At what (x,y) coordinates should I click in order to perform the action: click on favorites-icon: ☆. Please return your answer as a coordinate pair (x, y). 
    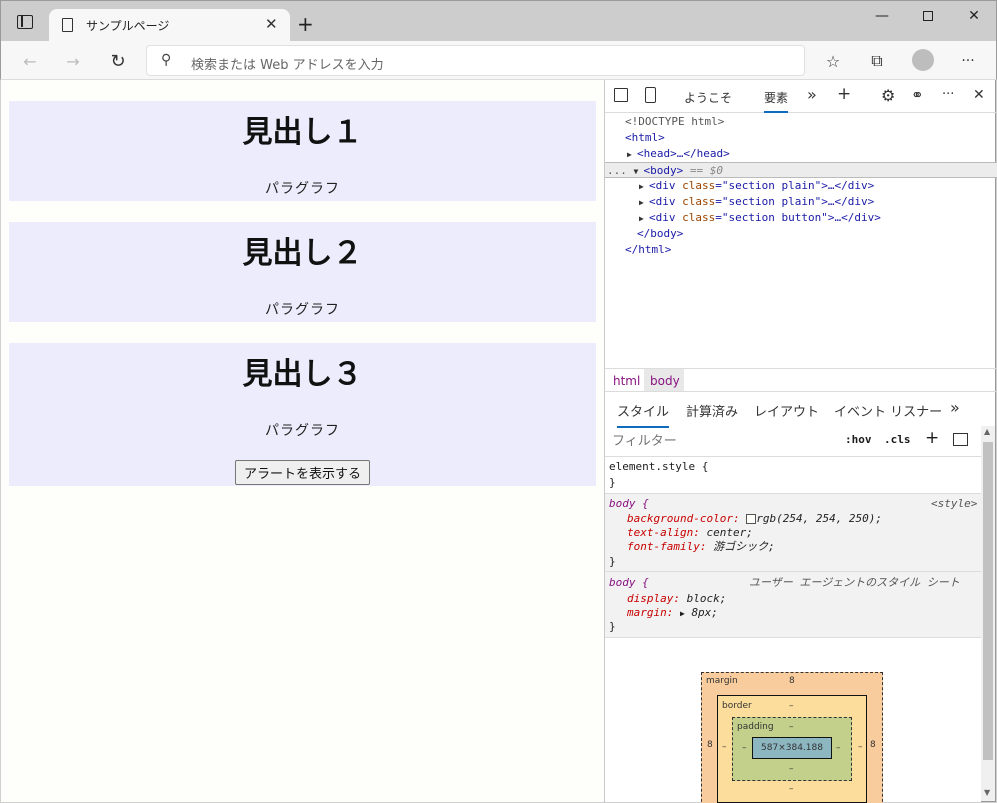
    Looking at the image, I should click on (833, 61).